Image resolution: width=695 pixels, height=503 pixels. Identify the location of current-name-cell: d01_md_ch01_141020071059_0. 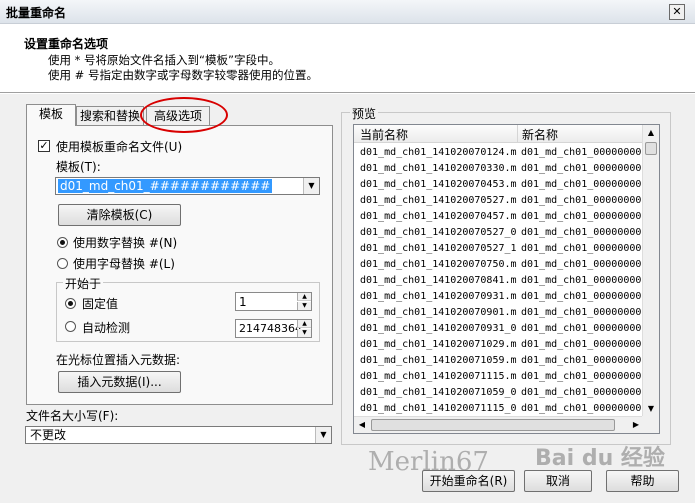
(438, 392).